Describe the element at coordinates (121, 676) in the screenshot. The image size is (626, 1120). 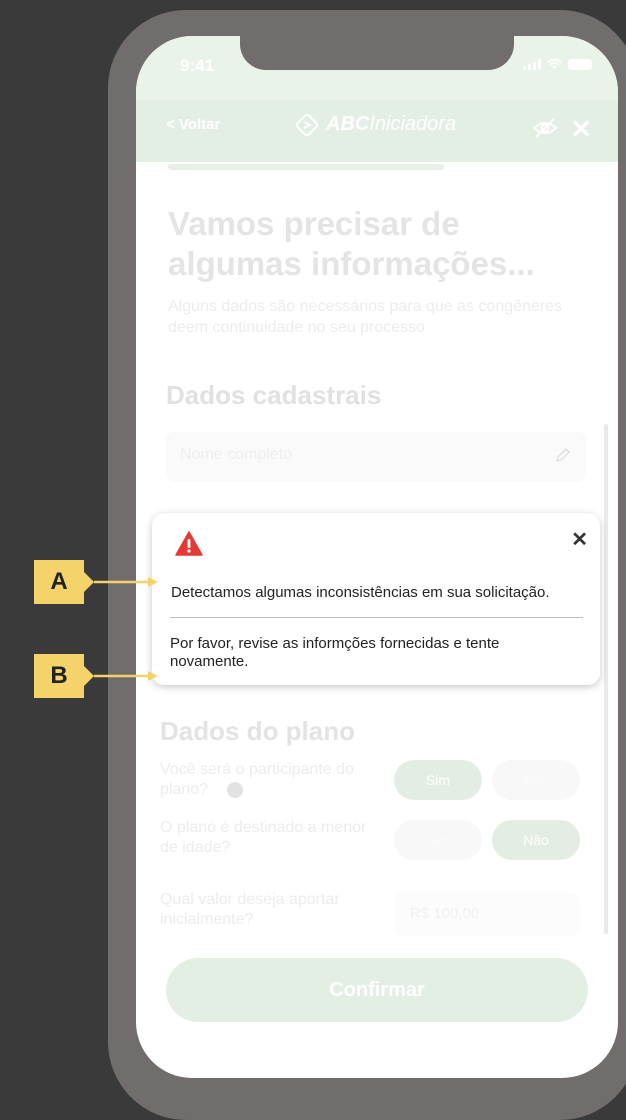
I see `arrow-b` at that location.